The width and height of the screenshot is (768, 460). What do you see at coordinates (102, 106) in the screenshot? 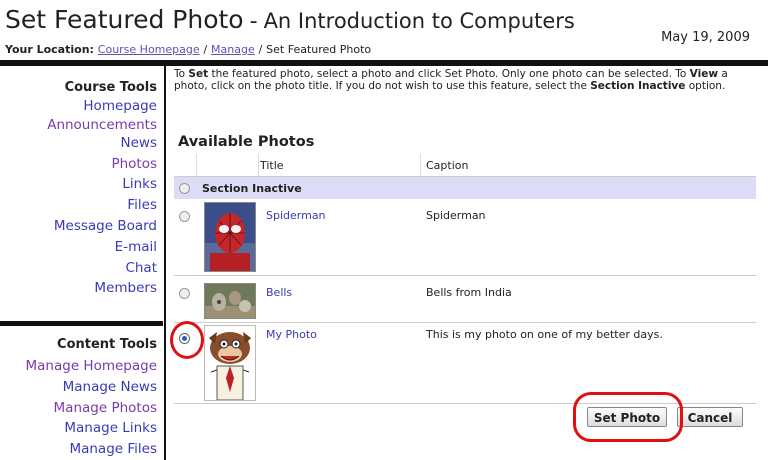
I see `sidebar-item-homepage: Homepage` at bounding box center [102, 106].